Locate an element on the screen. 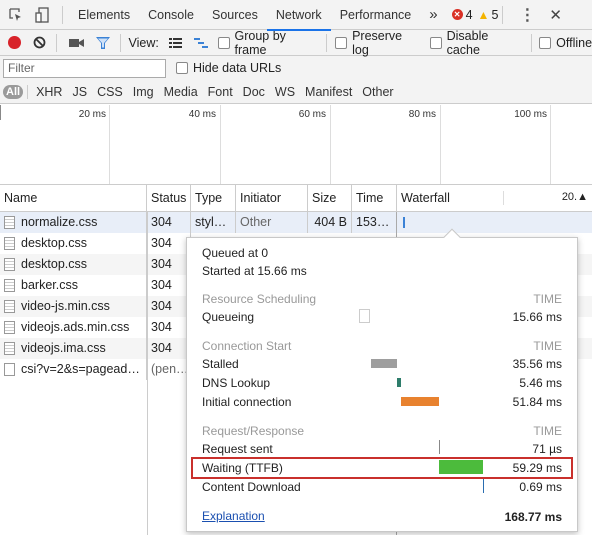 Image resolution: width=592 pixels, height=535 pixels. header-time: Time is located at coordinates (374, 198).